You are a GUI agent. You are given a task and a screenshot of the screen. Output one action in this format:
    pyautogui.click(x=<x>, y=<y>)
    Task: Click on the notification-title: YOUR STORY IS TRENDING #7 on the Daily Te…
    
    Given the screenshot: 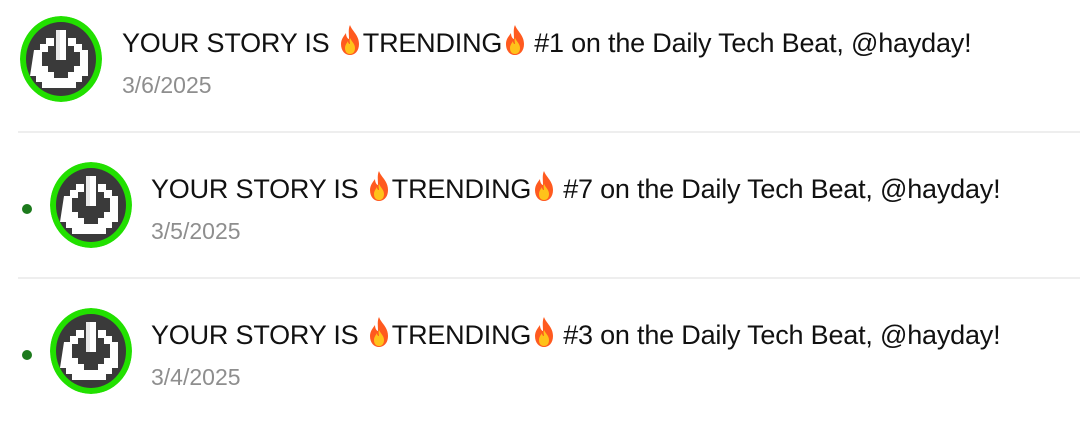 What is the action you would take?
    pyautogui.click(x=576, y=188)
    